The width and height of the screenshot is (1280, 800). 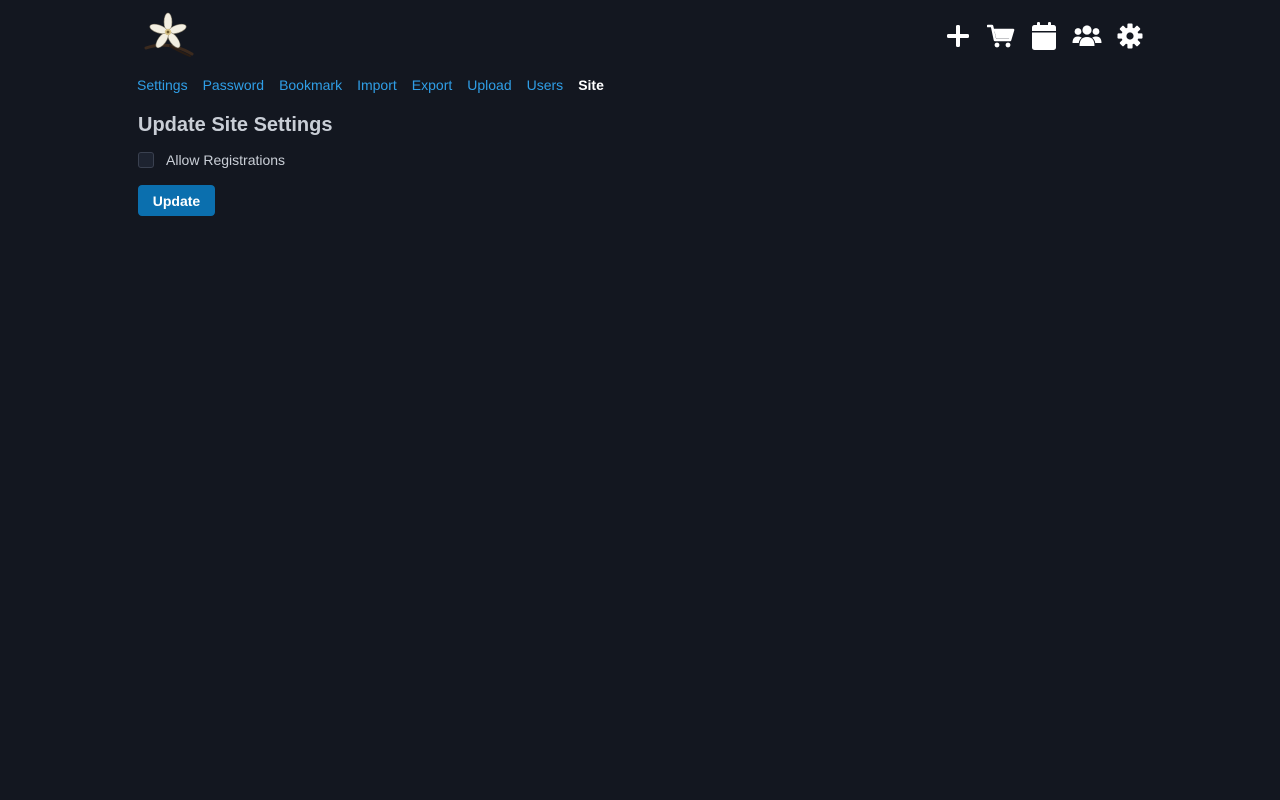 I want to click on nav-item-import: Import, so click(x=377, y=85).